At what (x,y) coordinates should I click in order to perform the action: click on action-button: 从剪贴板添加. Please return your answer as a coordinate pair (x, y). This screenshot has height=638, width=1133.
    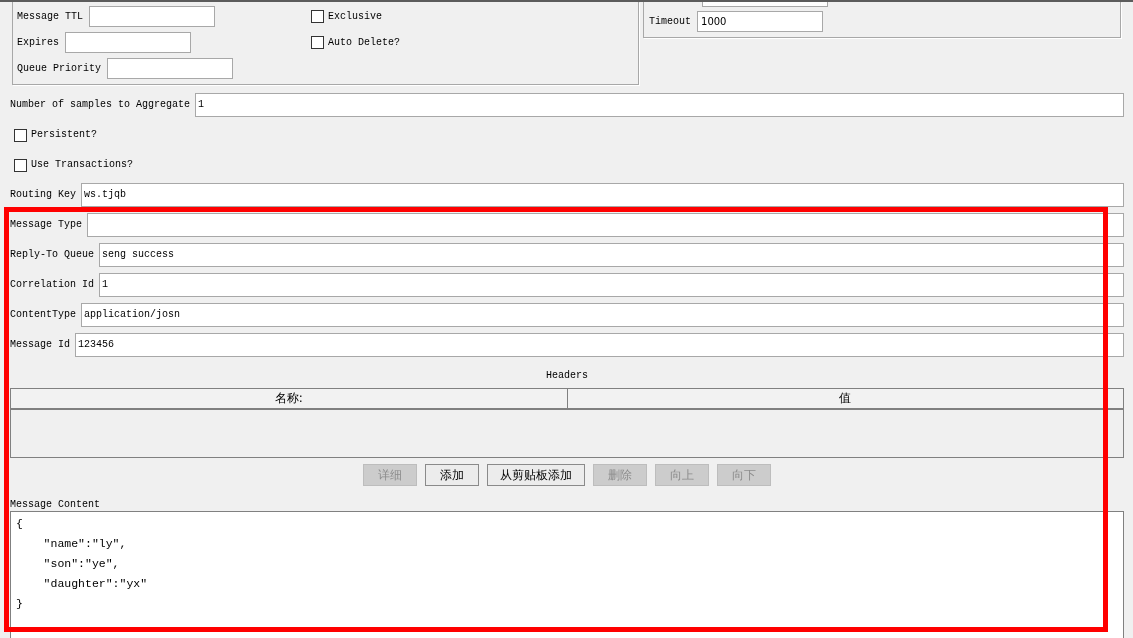
    Looking at the image, I should click on (536, 475).